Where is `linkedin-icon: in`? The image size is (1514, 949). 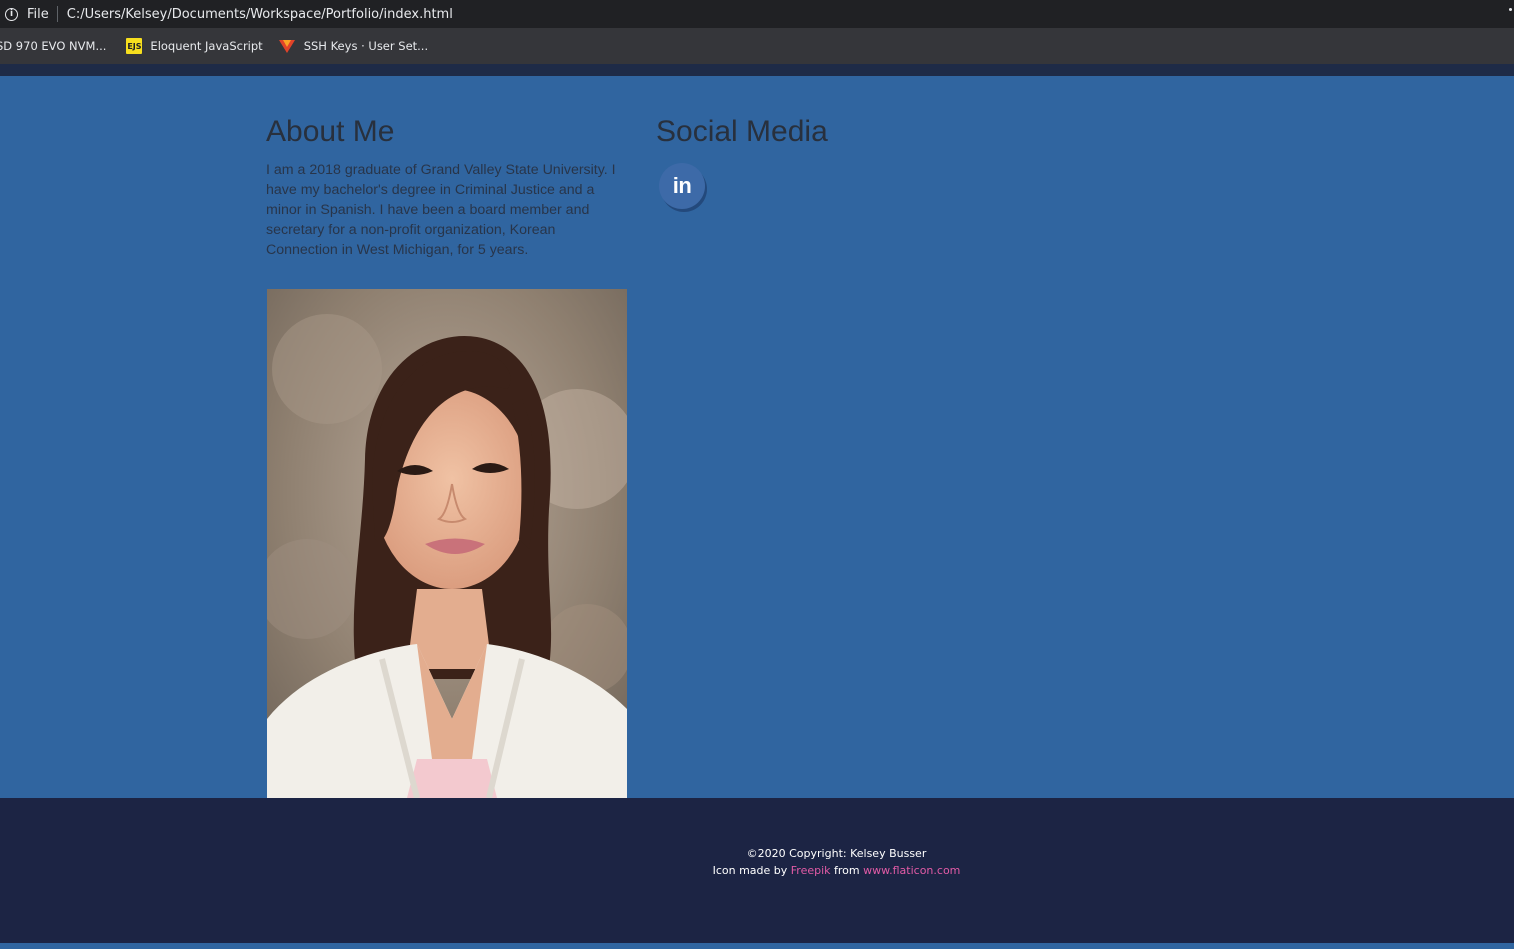
linkedin-icon: in is located at coordinates (682, 186).